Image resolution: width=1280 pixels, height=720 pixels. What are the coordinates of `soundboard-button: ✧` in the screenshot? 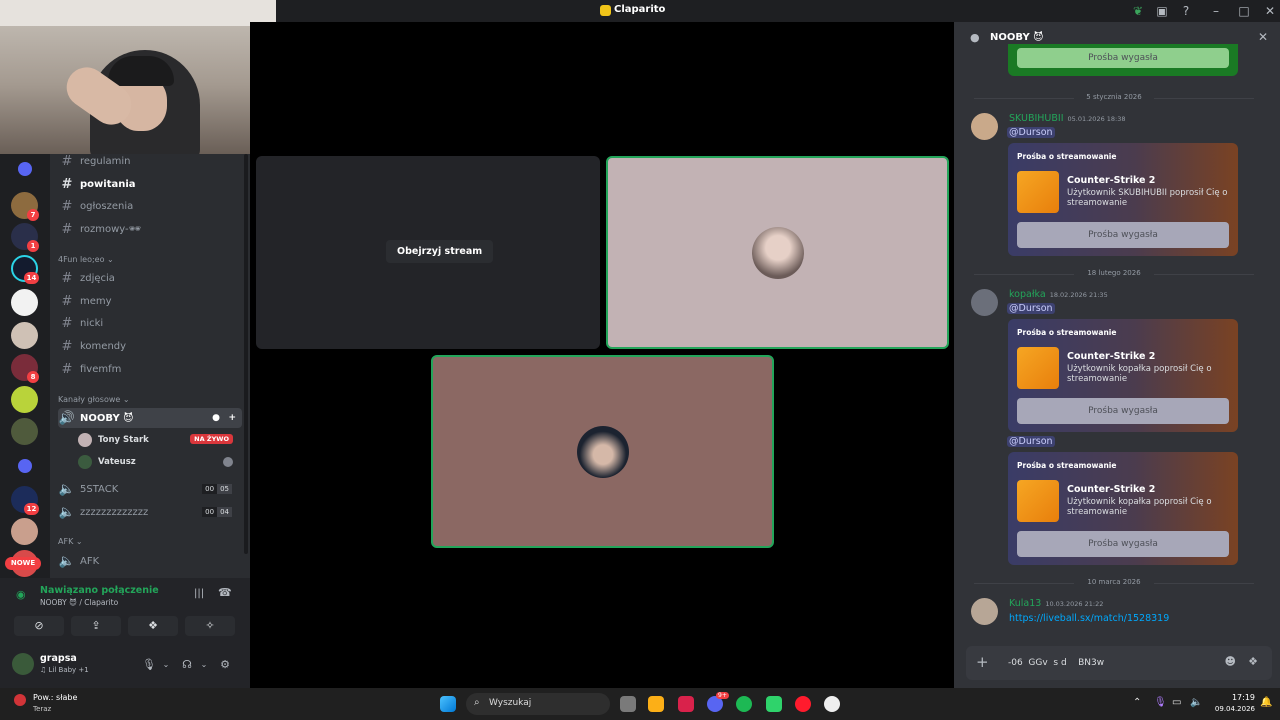 It's located at (210, 626).